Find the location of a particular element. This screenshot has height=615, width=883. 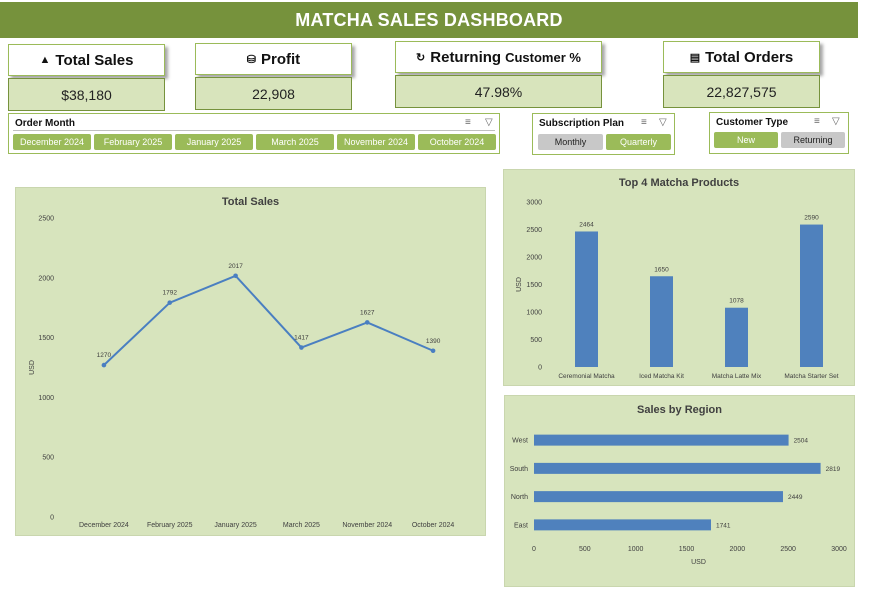

slicer-item-november-2024: November 2024 is located at coordinates (376, 142).